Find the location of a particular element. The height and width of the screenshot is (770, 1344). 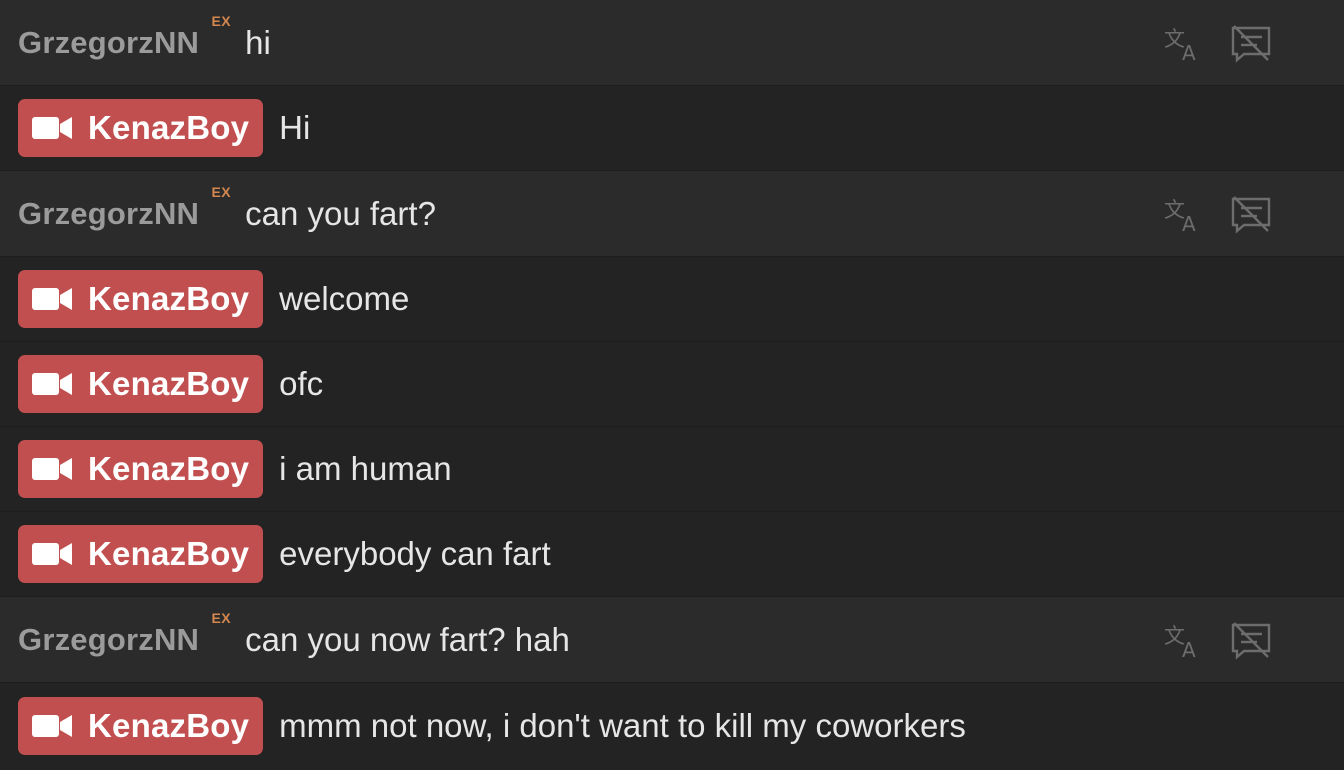

message-text: i am human is located at coordinates (365, 468).